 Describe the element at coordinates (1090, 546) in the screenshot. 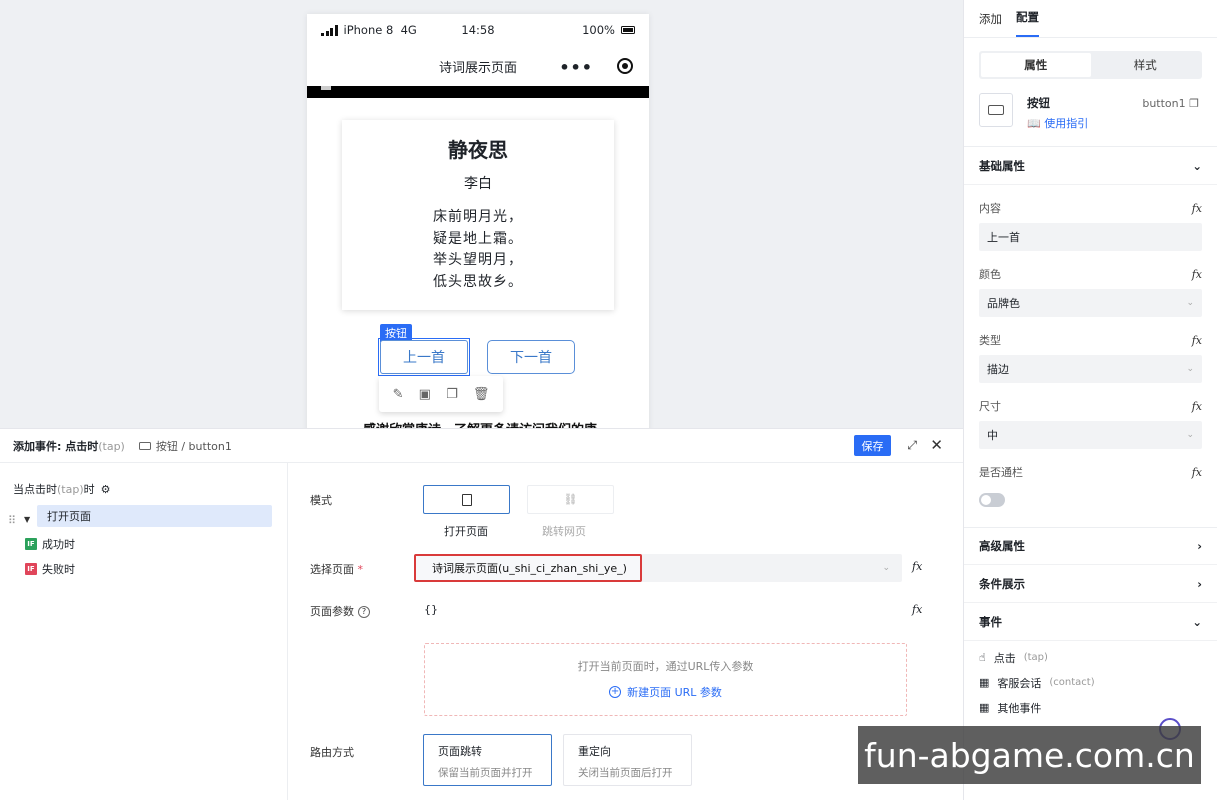

I see `section-advanced-properties: 高级属性 ›` at that location.